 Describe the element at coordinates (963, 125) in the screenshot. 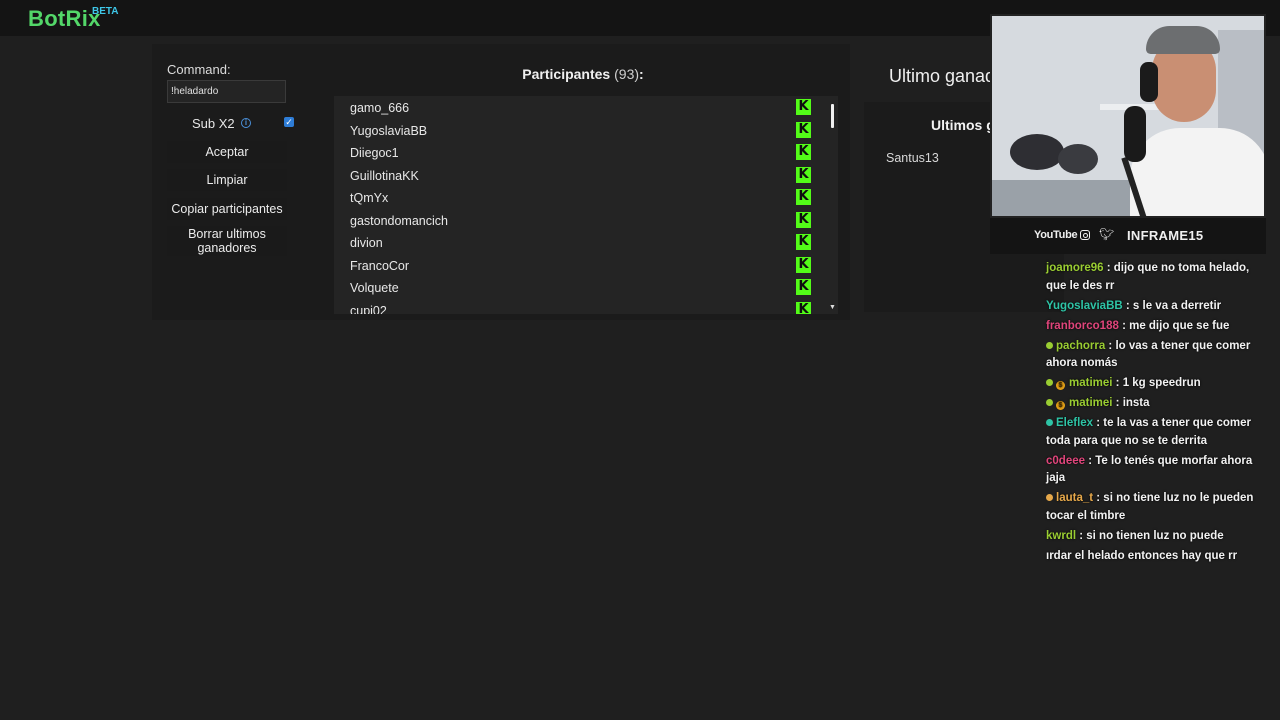

I see `last-winners-subtitle: Ultimos g` at that location.